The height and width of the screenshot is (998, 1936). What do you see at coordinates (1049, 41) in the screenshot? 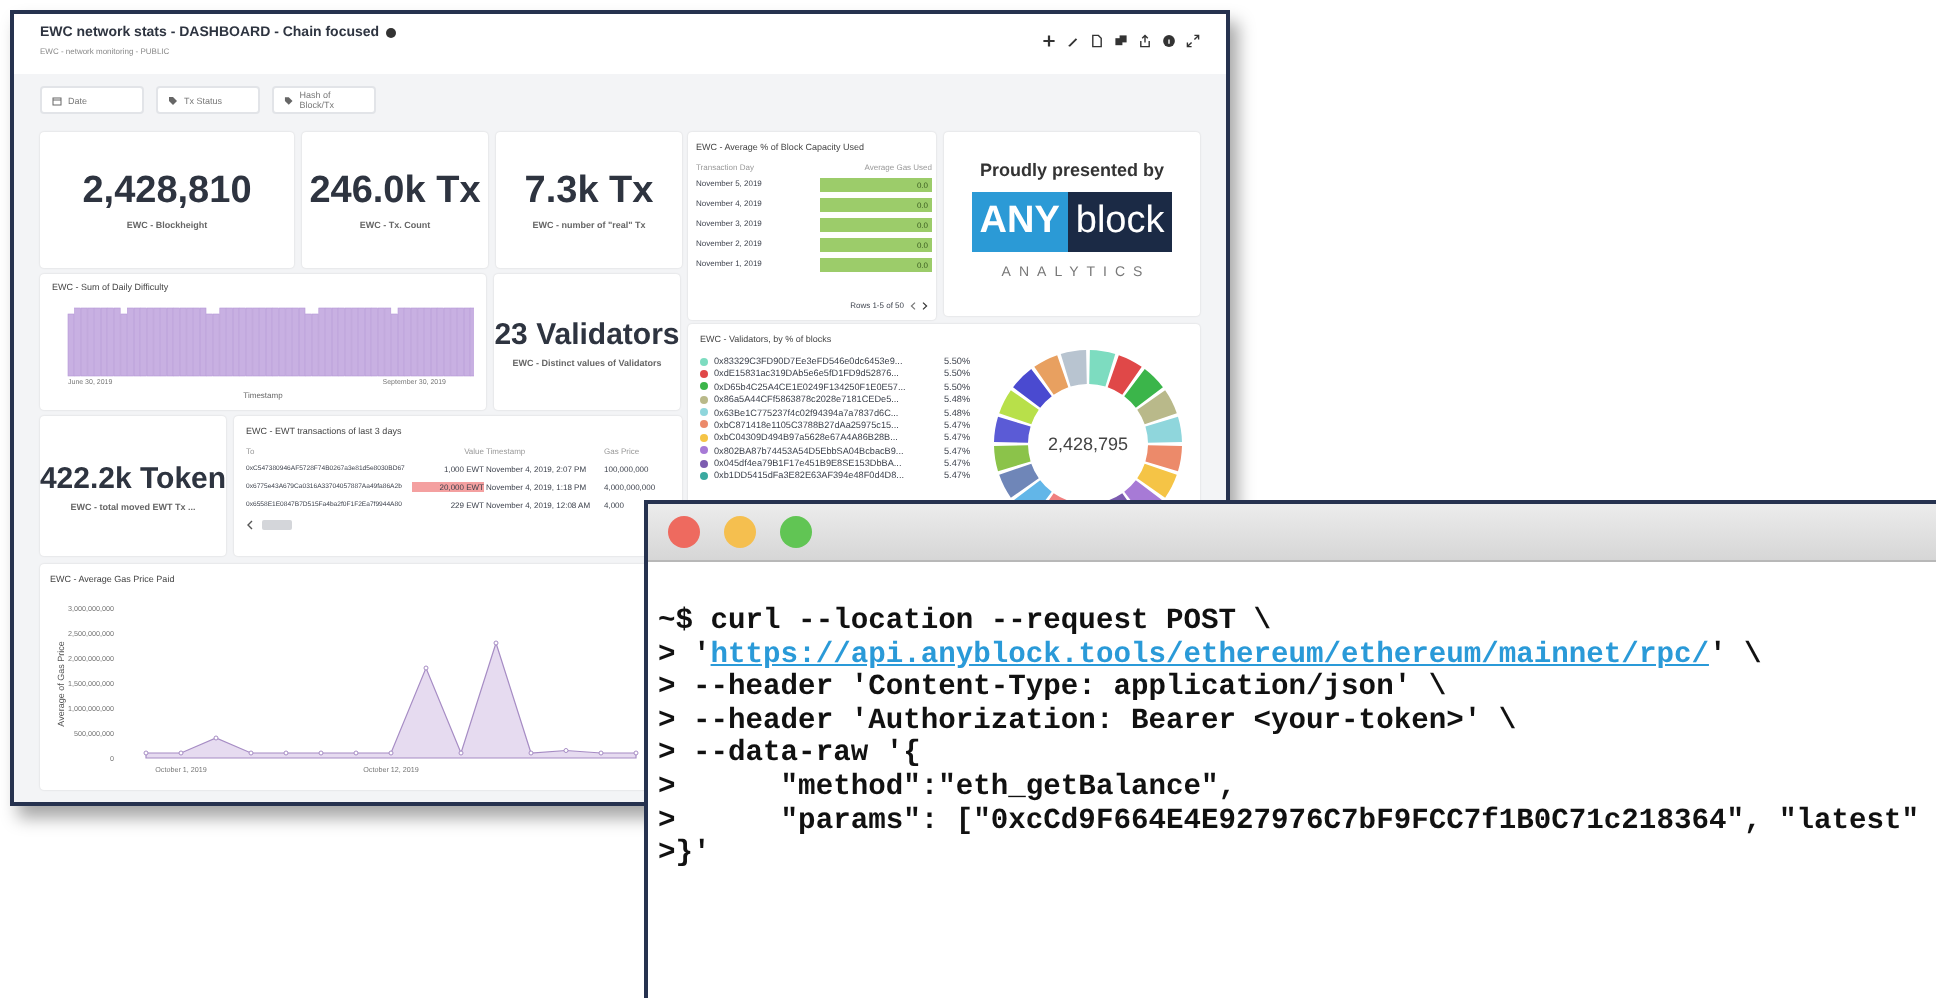
I see `plus-icon` at bounding box center [1049, 41].